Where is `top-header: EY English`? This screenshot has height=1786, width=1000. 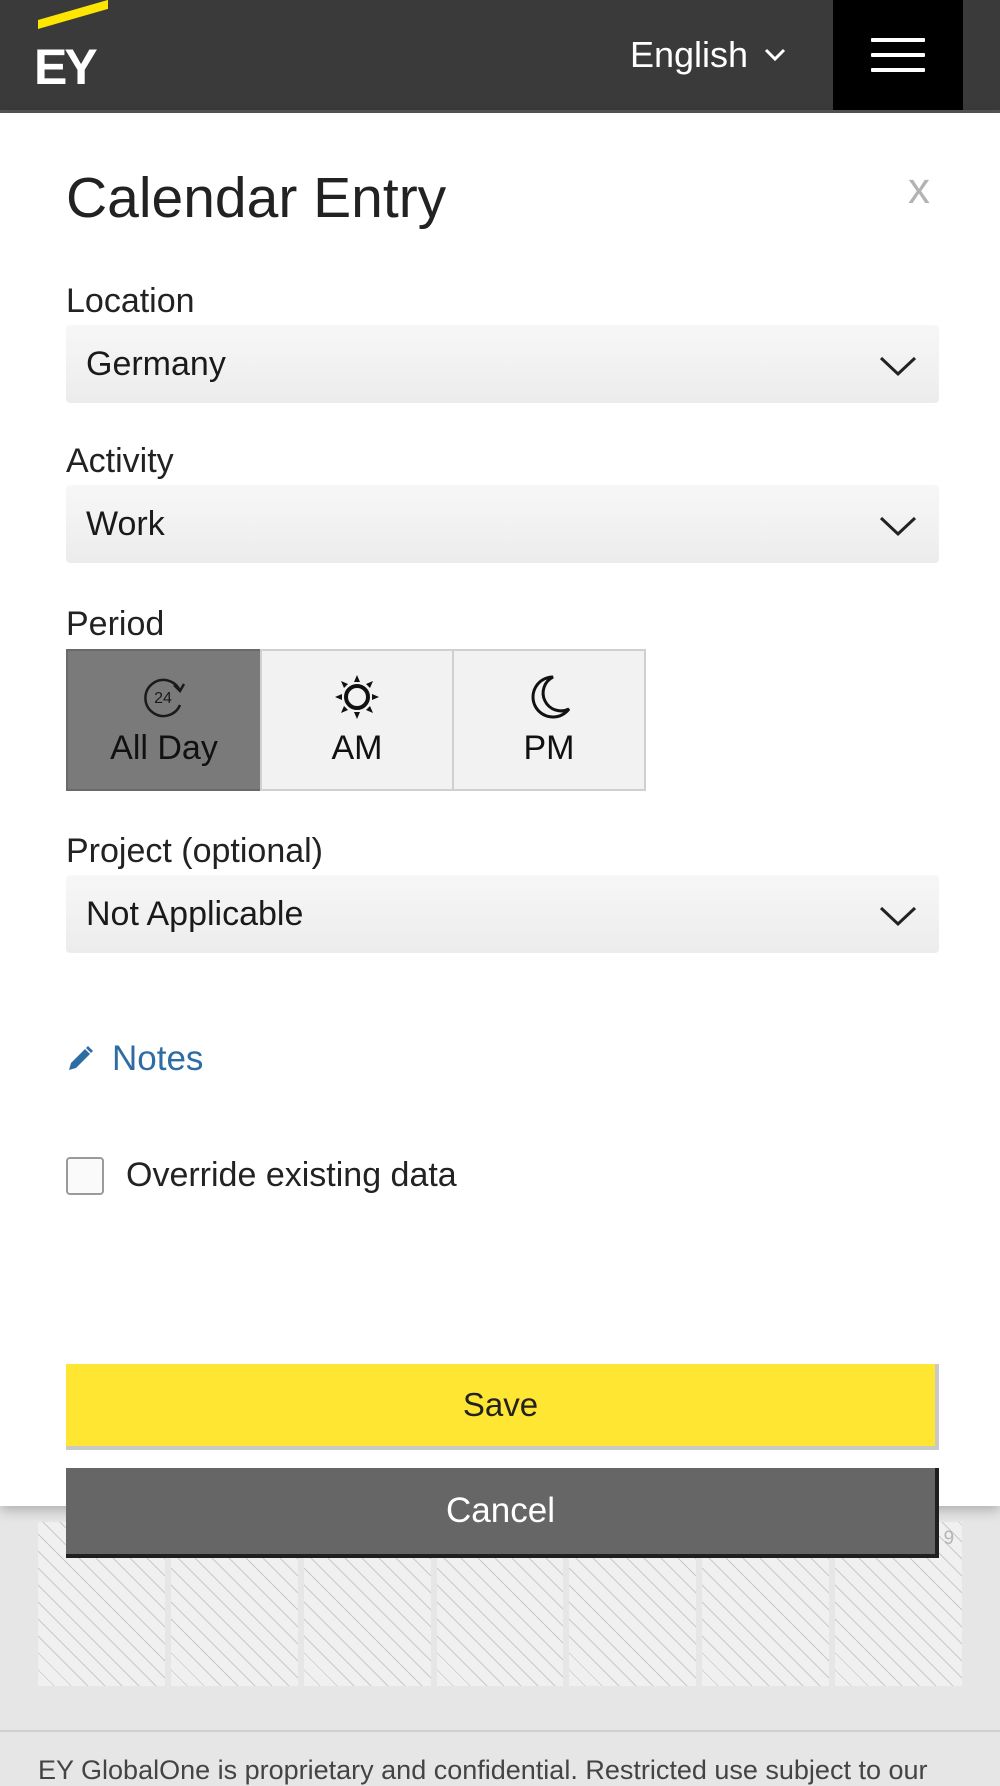 top-header: EY English is located at coordinates (500, 56).